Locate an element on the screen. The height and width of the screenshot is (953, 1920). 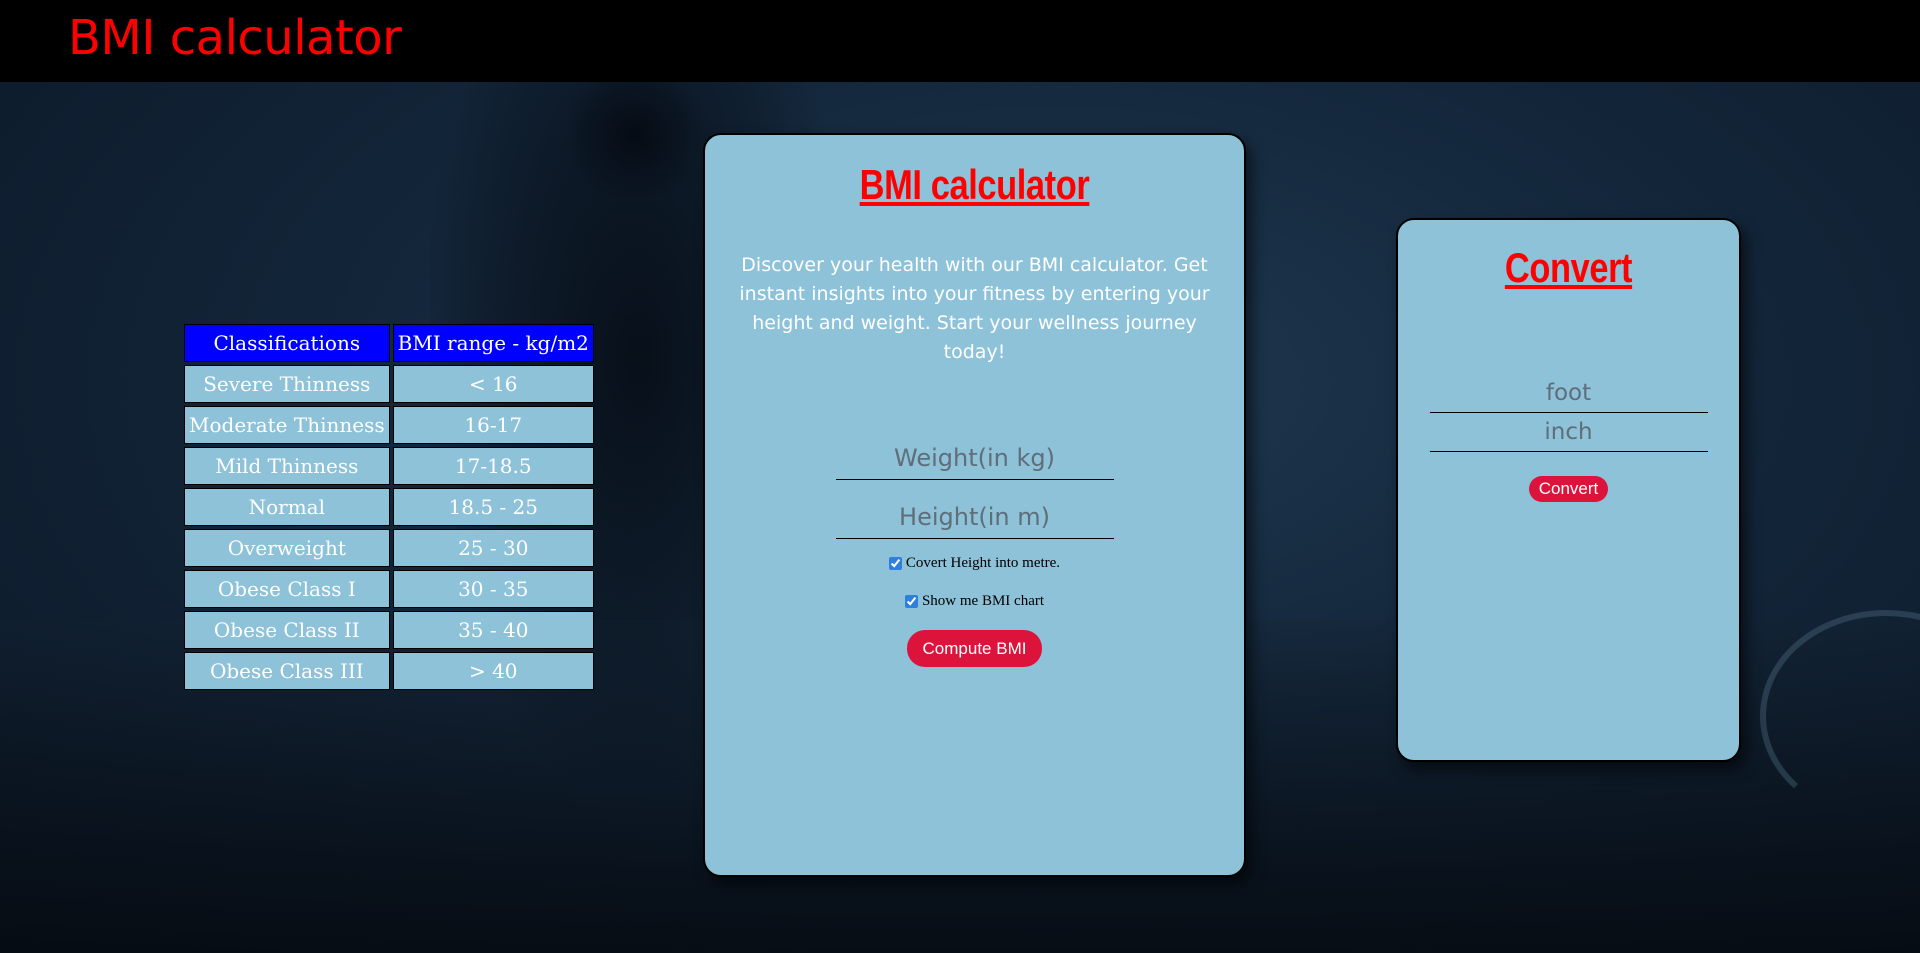
height-input is located at coordinates (974, 517).